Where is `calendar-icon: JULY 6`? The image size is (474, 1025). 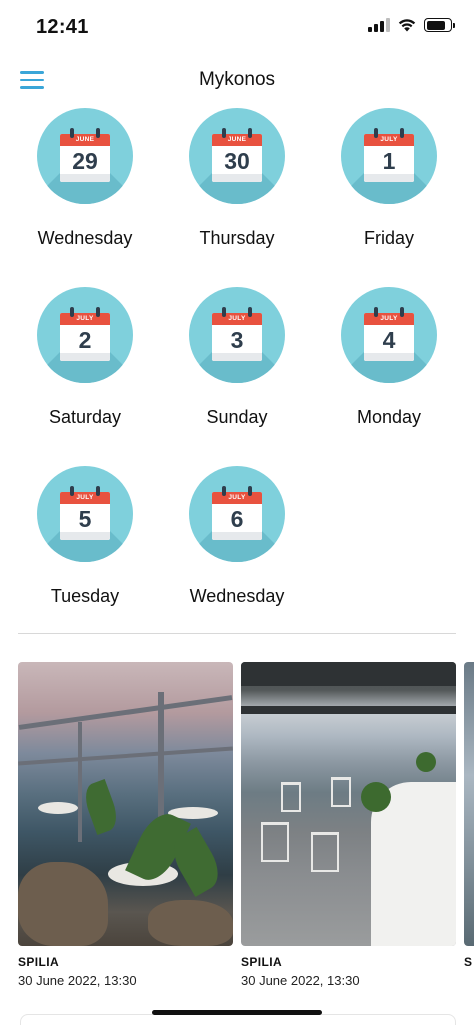
calendar-icon: JULY 6 is located at coordinates (237, 514).